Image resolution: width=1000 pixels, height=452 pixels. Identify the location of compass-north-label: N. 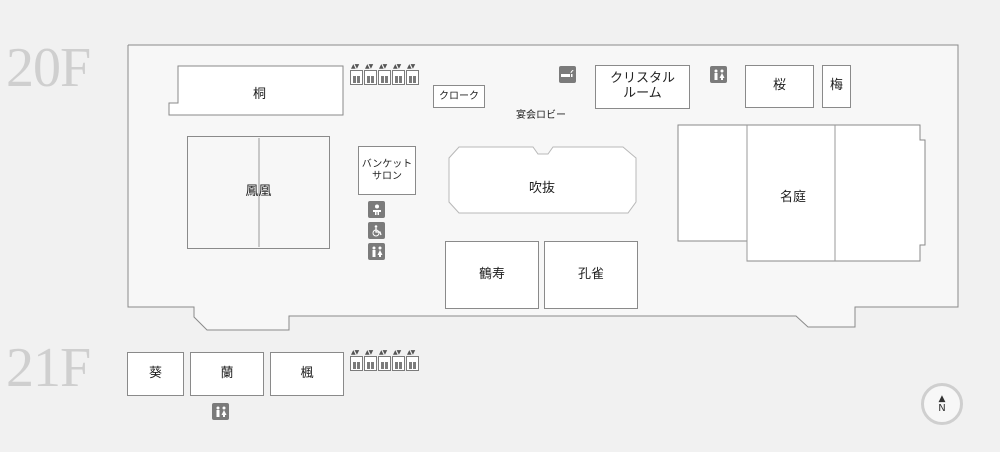
(942, 408).